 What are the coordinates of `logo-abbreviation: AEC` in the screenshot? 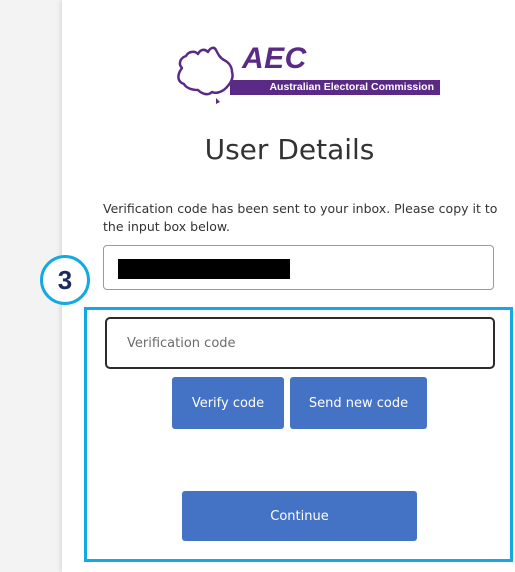 It's located at (274, 58).